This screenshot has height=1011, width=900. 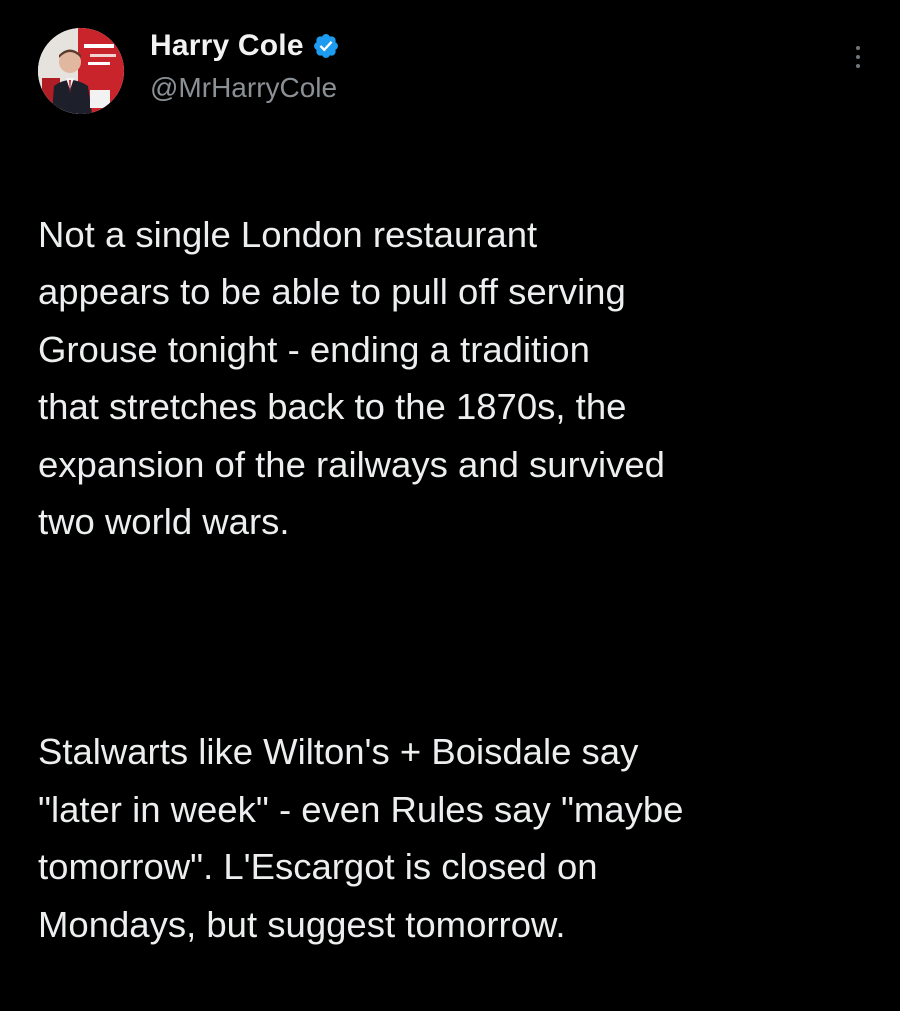 I want to click on verified-badge-icon, so click(x=326, y=46).